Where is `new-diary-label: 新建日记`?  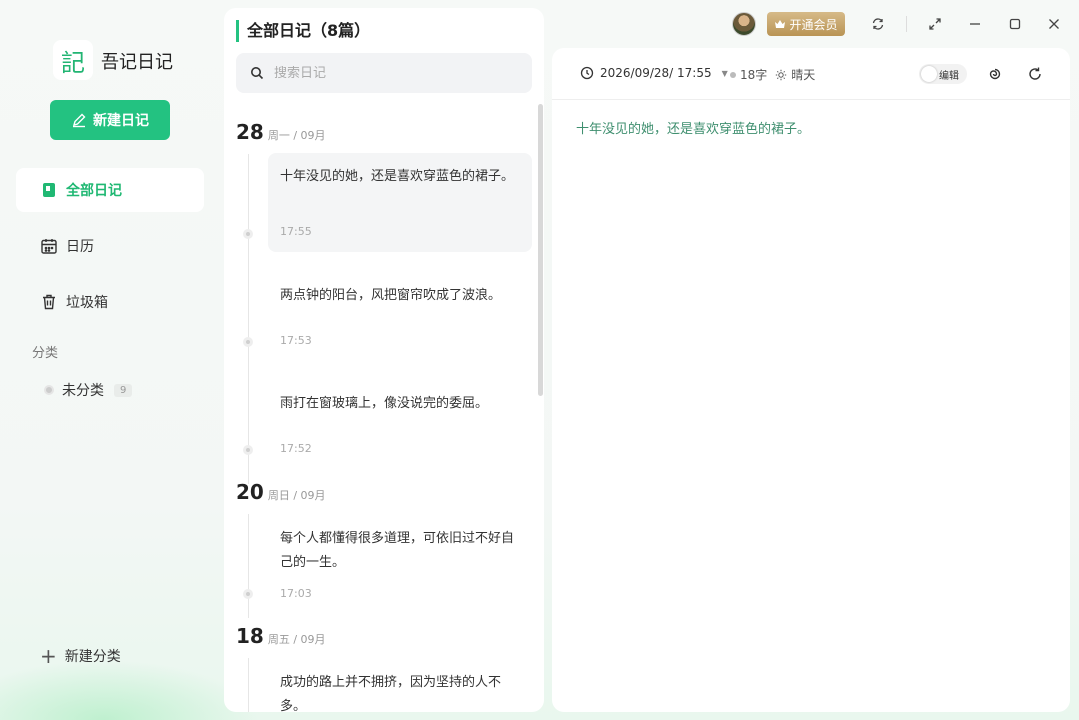
new-diary-label: 新建日记 is located at coordinates (121, 121).